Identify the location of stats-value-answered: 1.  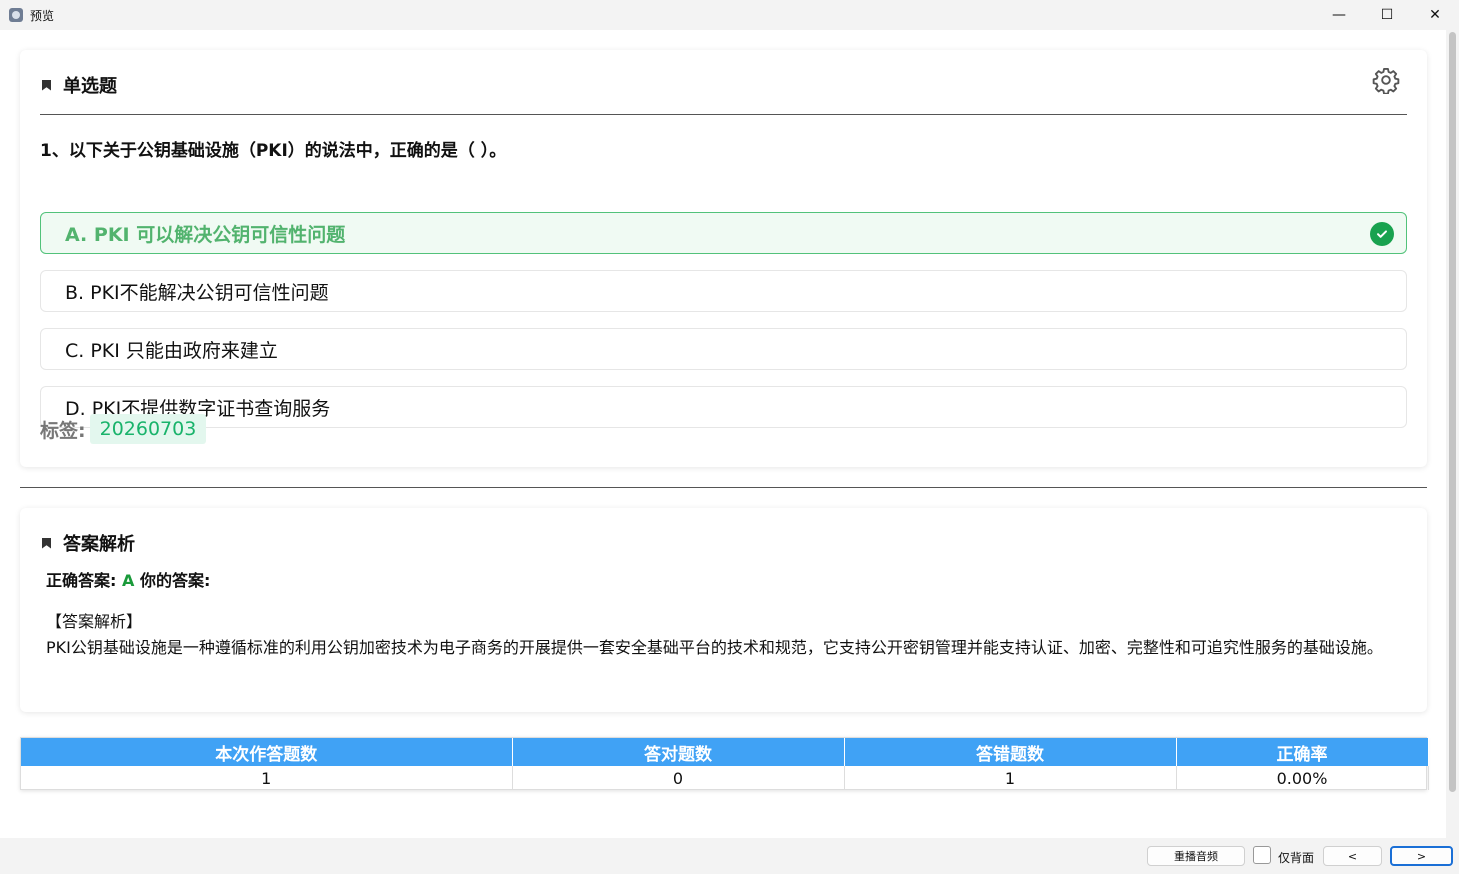
(267, 778).